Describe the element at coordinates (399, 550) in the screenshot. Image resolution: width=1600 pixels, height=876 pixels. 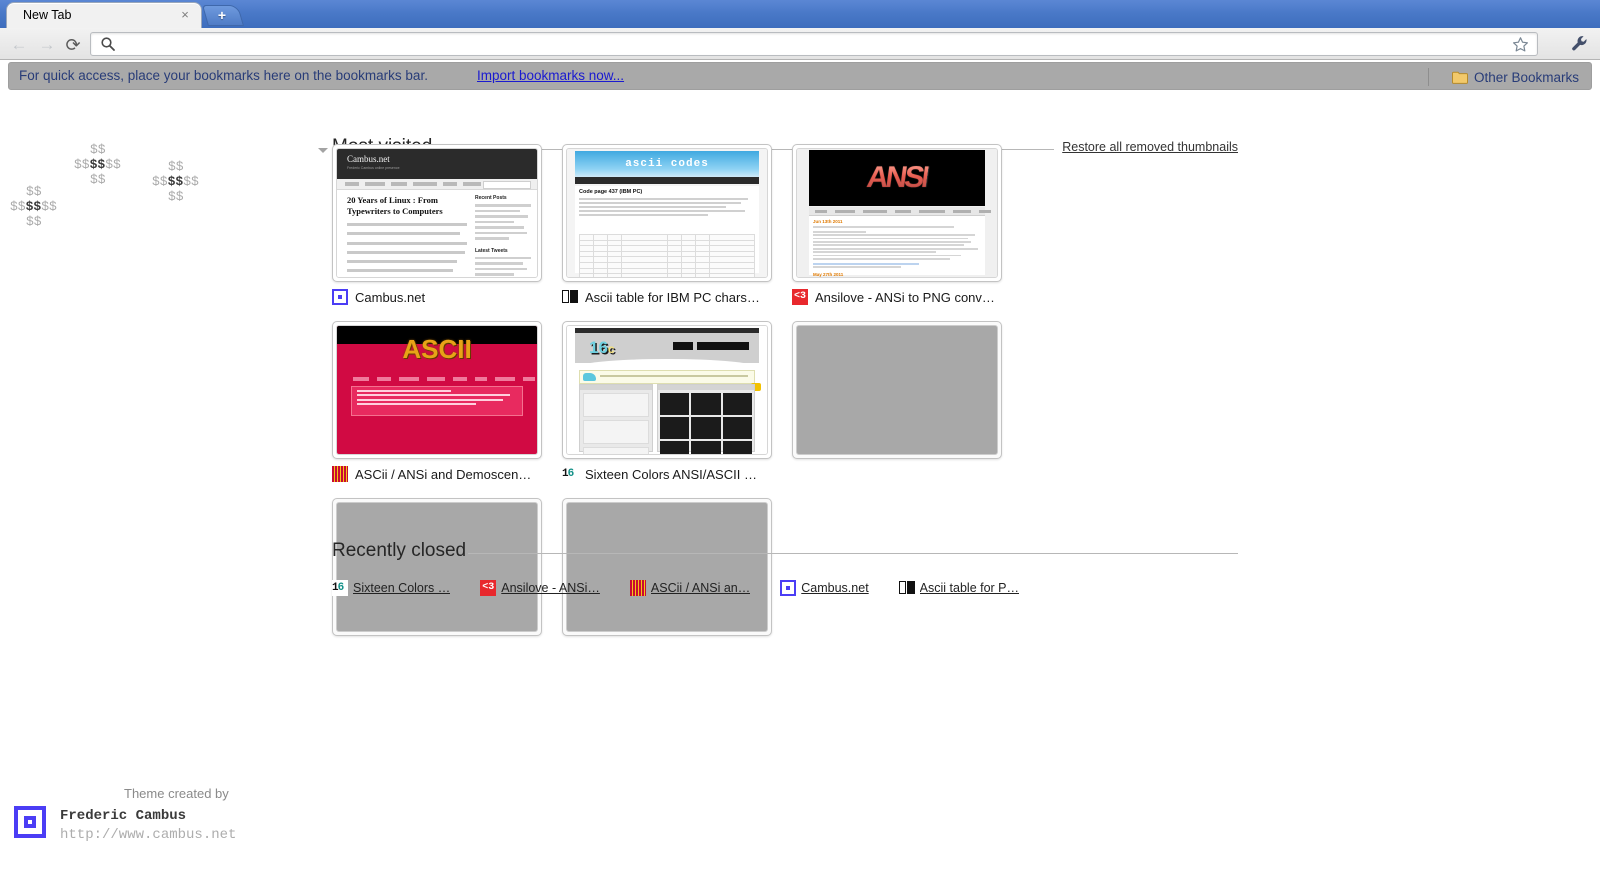
I see `recently-closed-title: Recently closed` at that location.